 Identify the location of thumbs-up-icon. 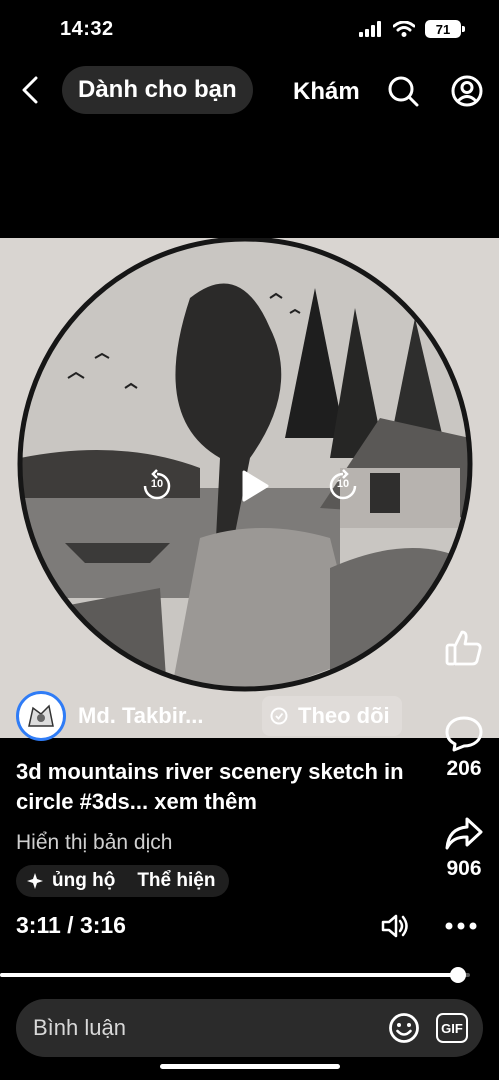
(463, 648).